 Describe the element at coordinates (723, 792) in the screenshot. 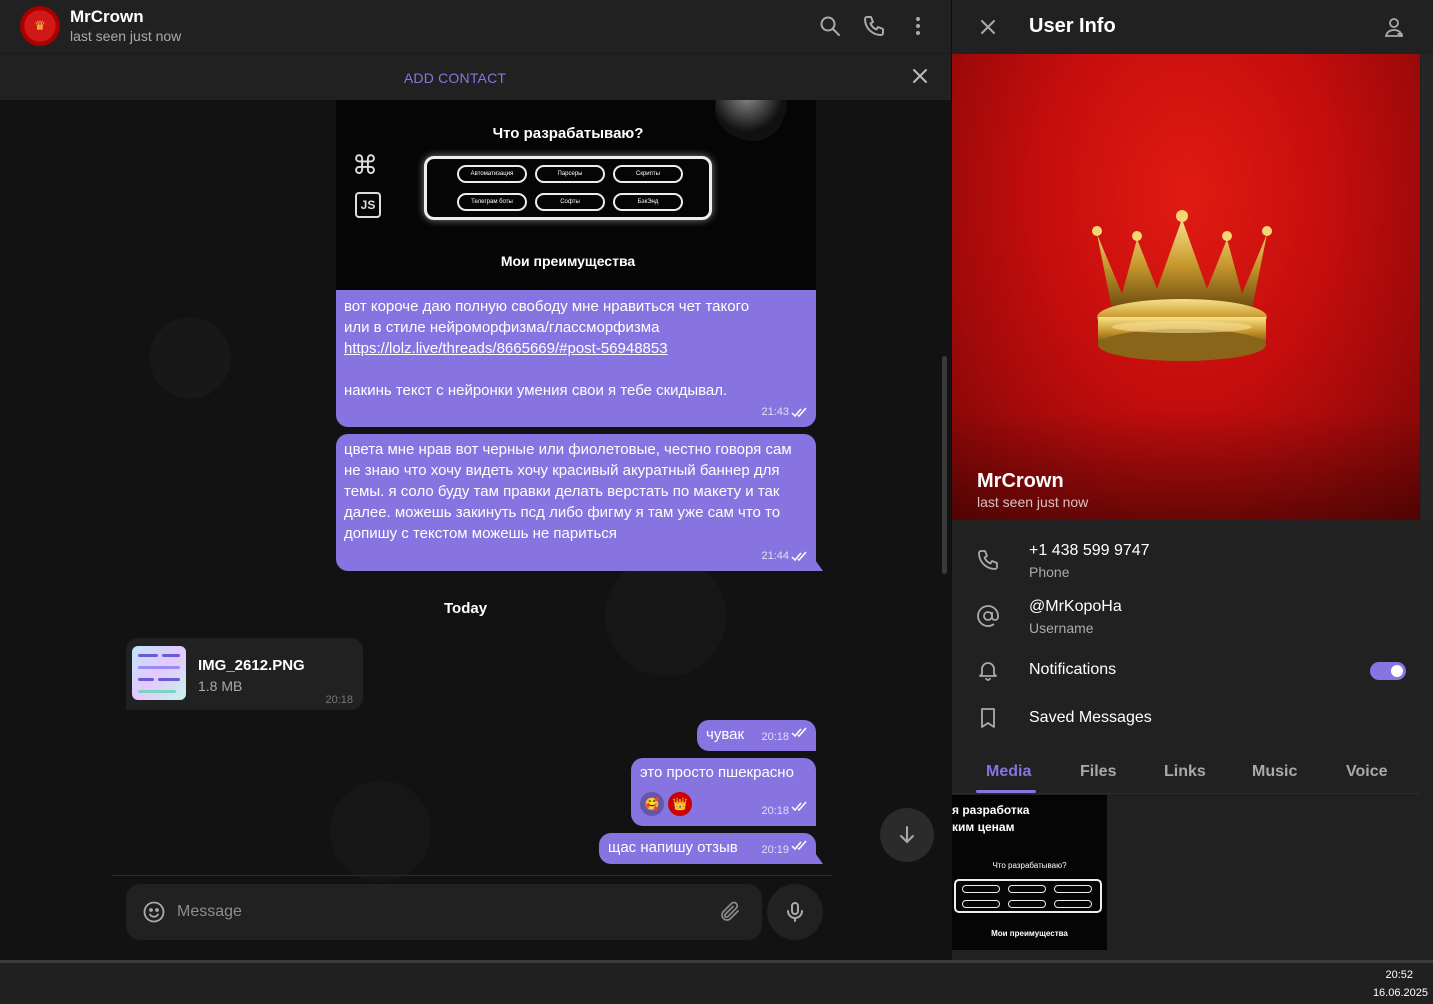

I see `outgoing-message: это просто пшекрасно 🥰 👑 20:18` at that location.